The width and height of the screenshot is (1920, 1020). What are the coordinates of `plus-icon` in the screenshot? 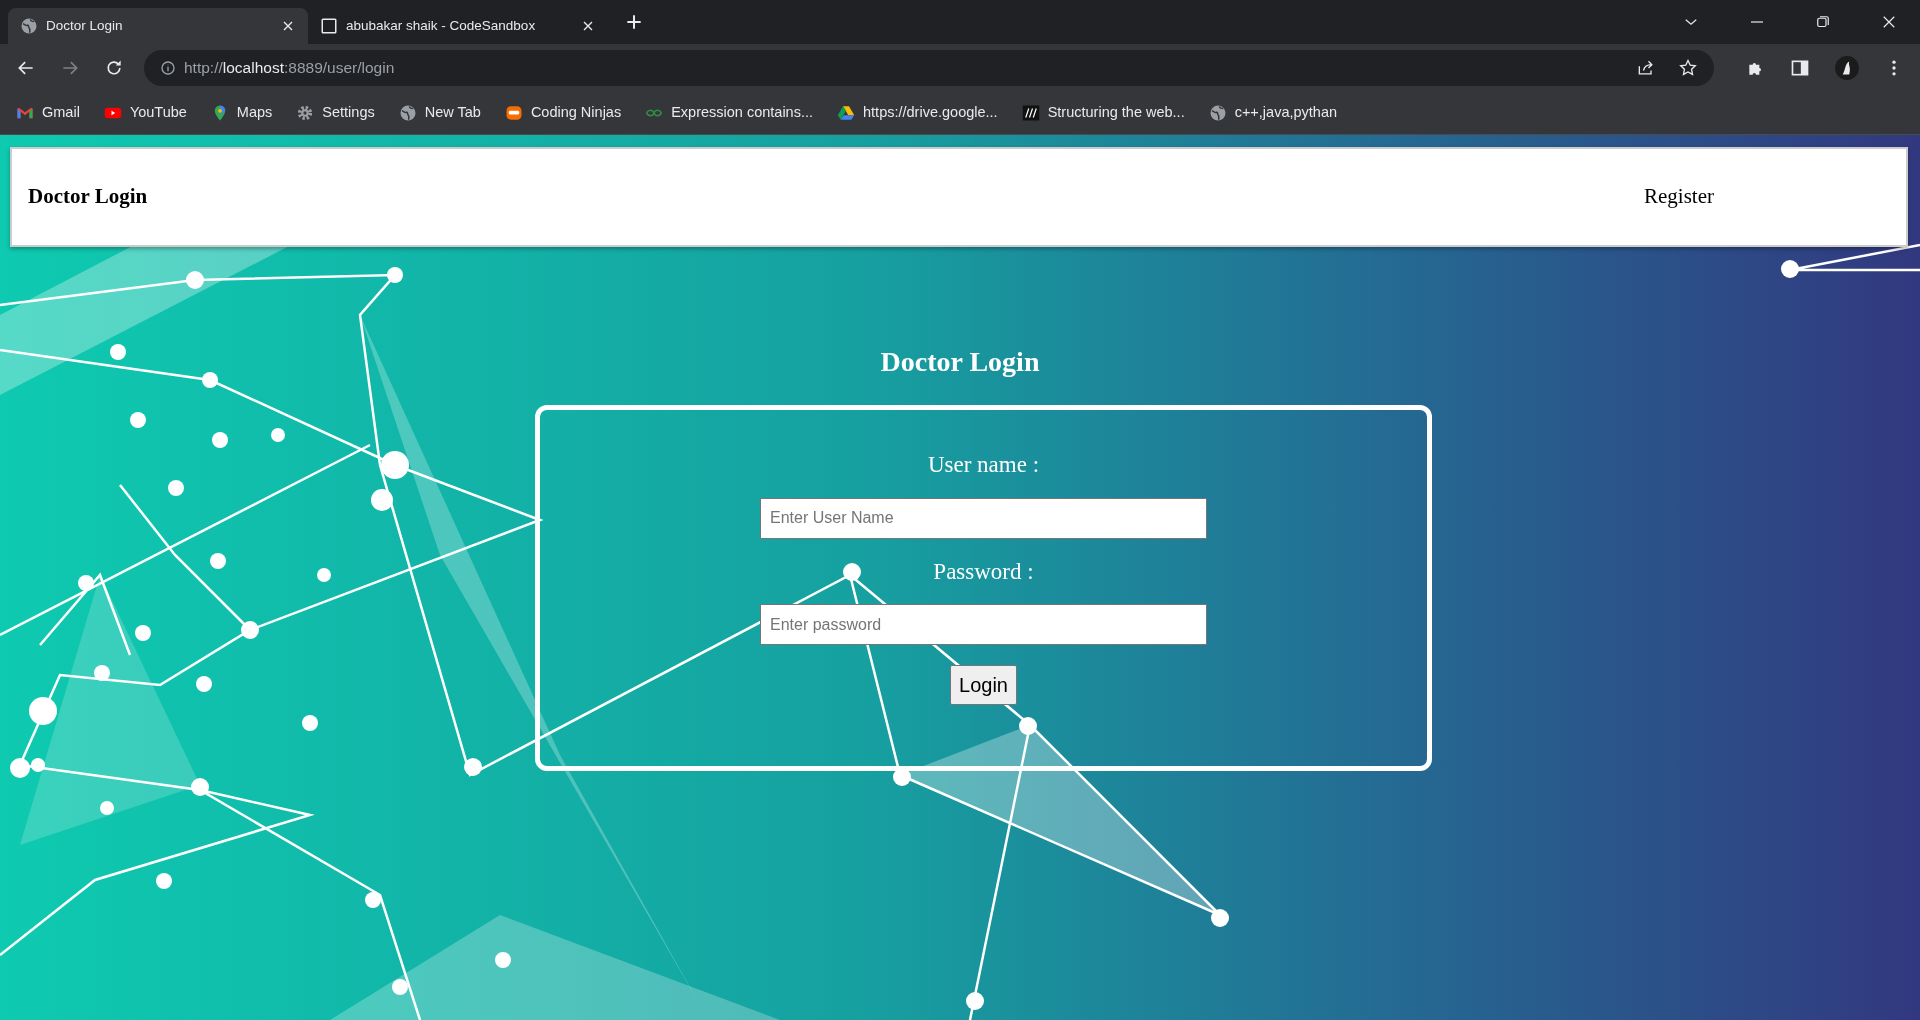 It's located at (634, 22).